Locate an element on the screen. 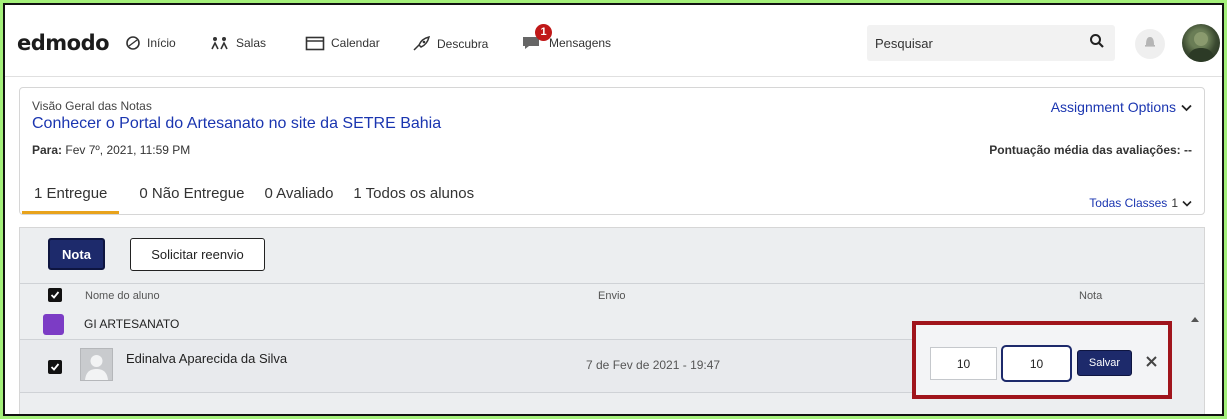  table-header: Nome do aluno Envio Nota is located at coordinates (612, 294).